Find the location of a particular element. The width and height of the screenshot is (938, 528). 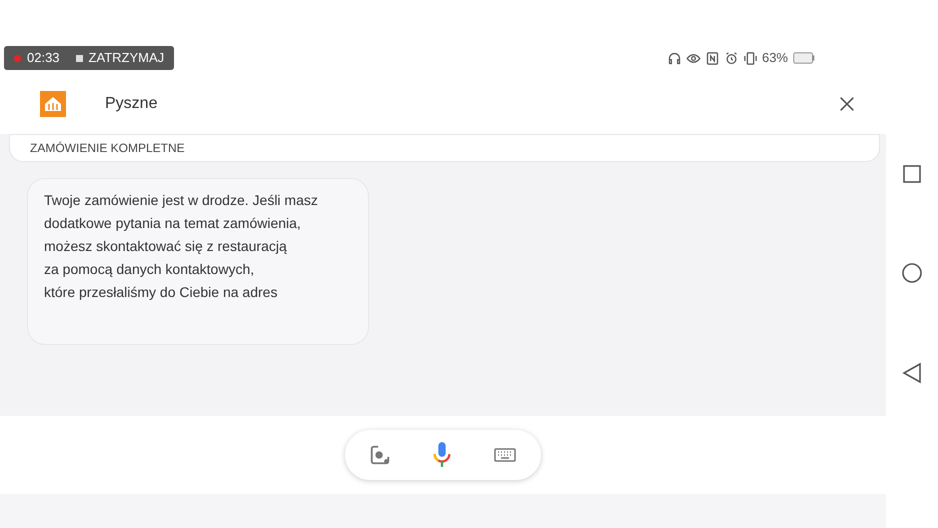

message-line: Twoje zamówienie jest w drodze. Jeśli masz is located at coordinates (181, 200).